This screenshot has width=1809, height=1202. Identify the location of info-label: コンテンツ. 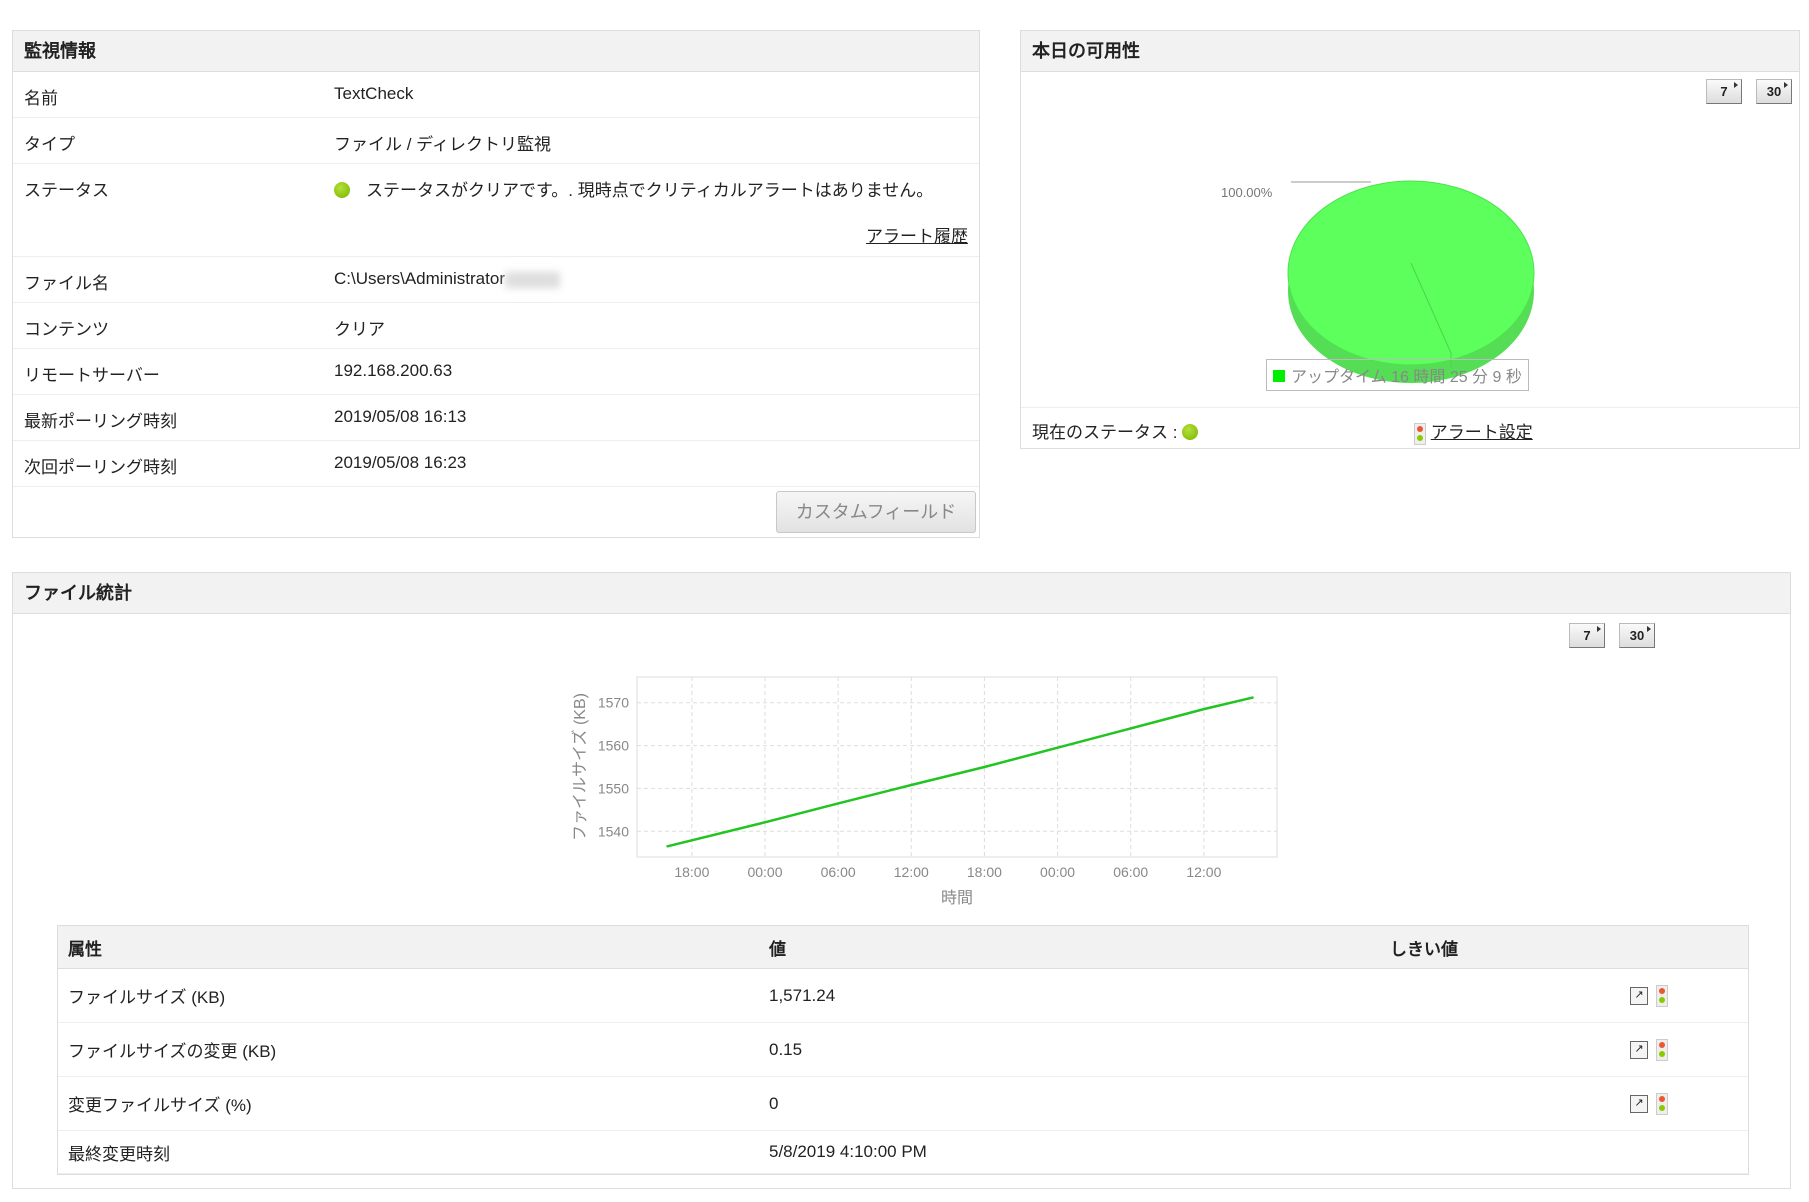
(66, 329).